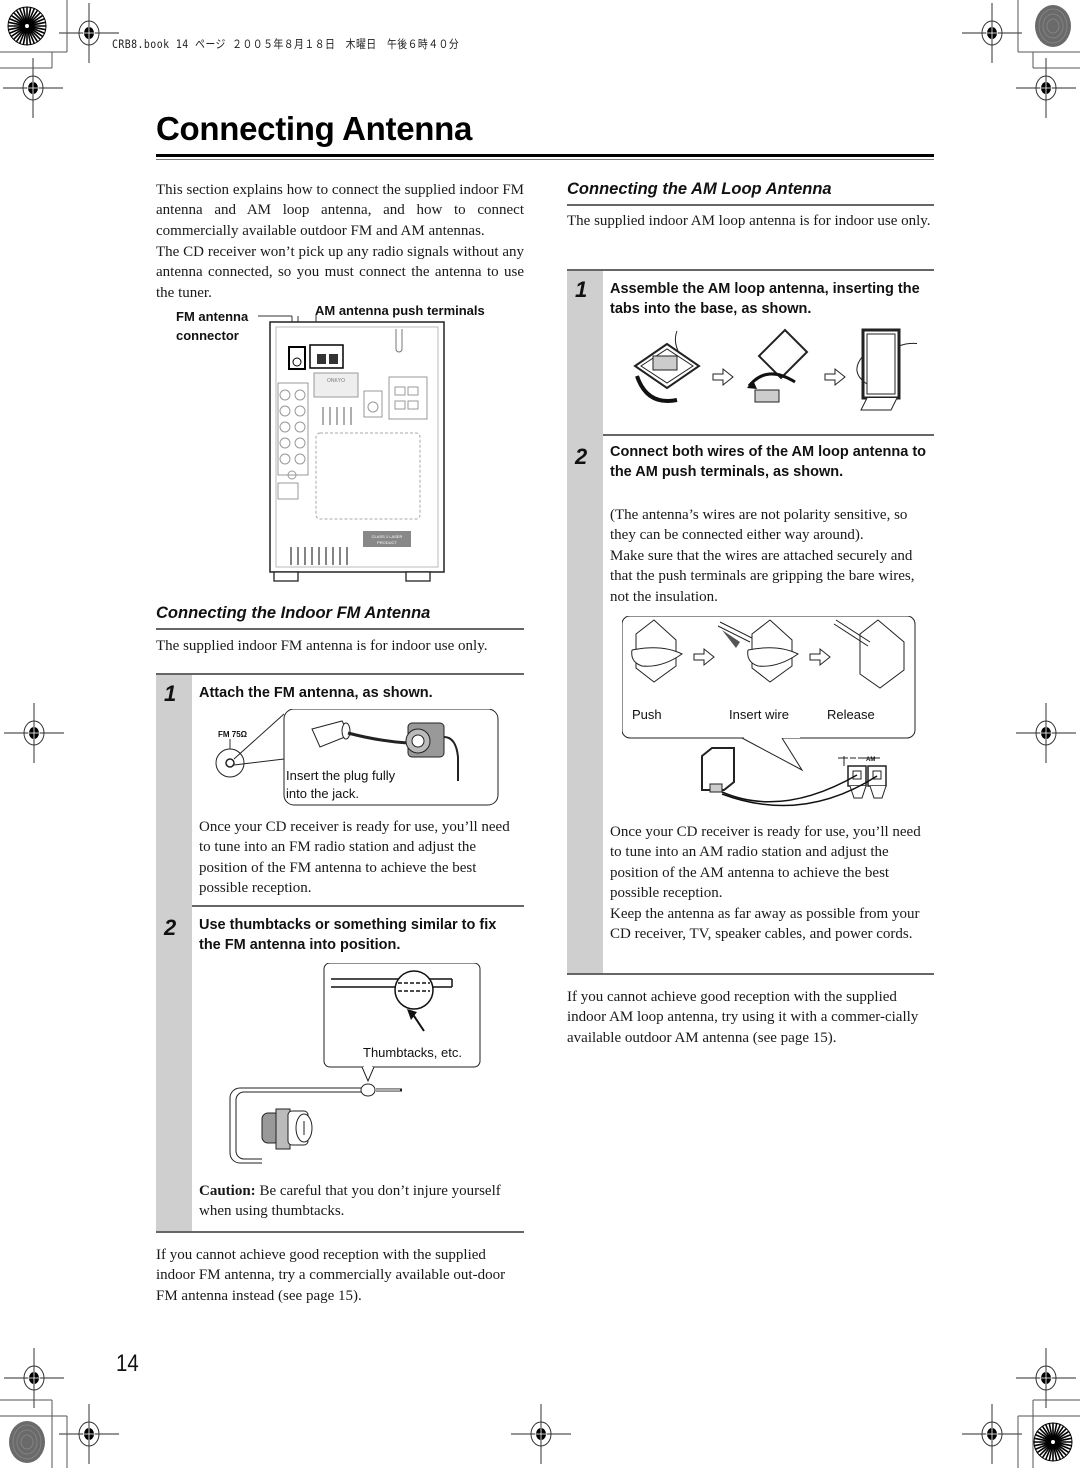  What do you see at coordinates (387, 536) in the screenshot?
I see `laser-label-line1: CLASS 1 LASER` at bounding box center [387, 536].